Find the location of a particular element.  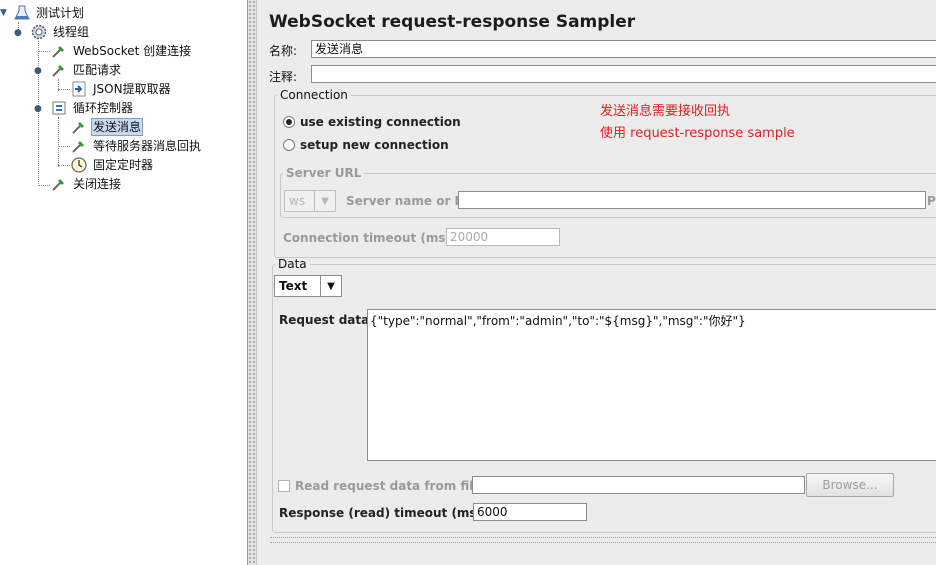

comment-field is located at coordinates (623, 74).